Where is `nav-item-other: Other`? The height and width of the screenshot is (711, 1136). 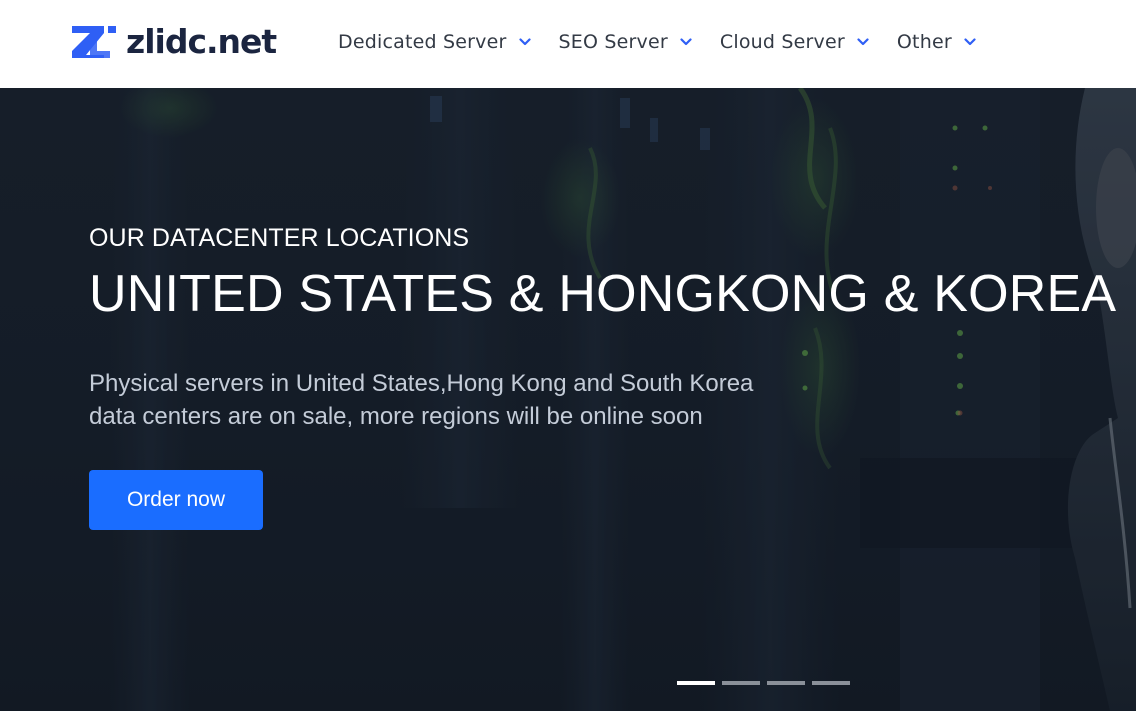
nav-item-other: Other is located at coordinates (936, 42).